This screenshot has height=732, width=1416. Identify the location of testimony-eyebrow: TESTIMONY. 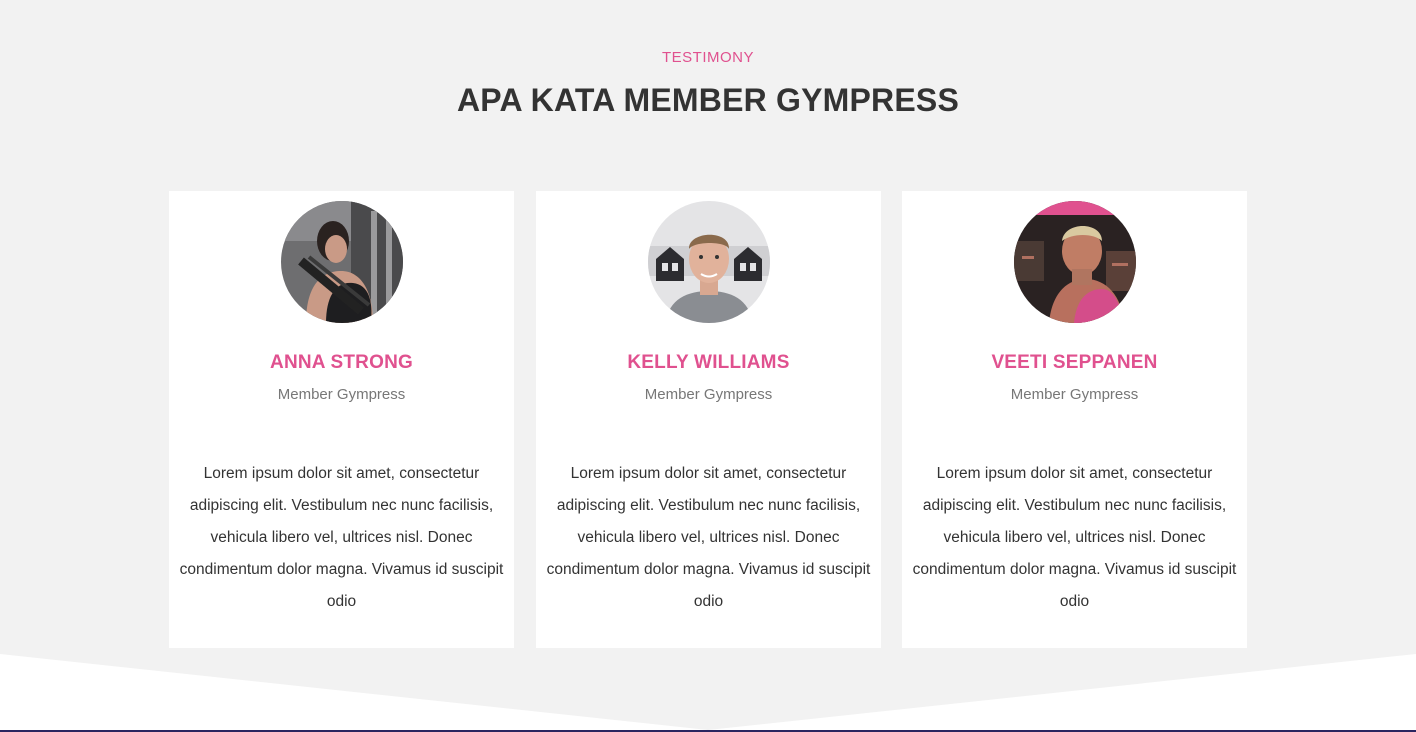
(707, 57).